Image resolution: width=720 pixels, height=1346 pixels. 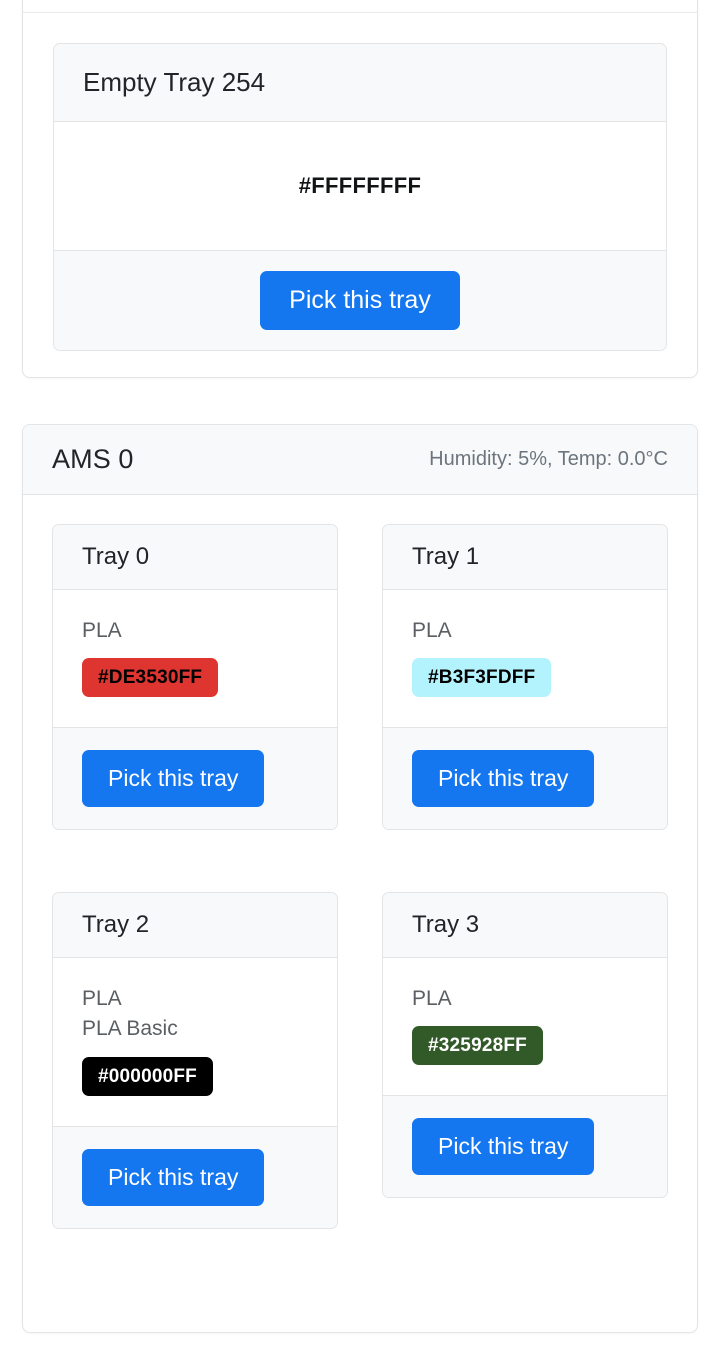 I want to click on ams-status-text: Humidity: 5%, Temp: 0.0°C, so click(x=548, y=459).